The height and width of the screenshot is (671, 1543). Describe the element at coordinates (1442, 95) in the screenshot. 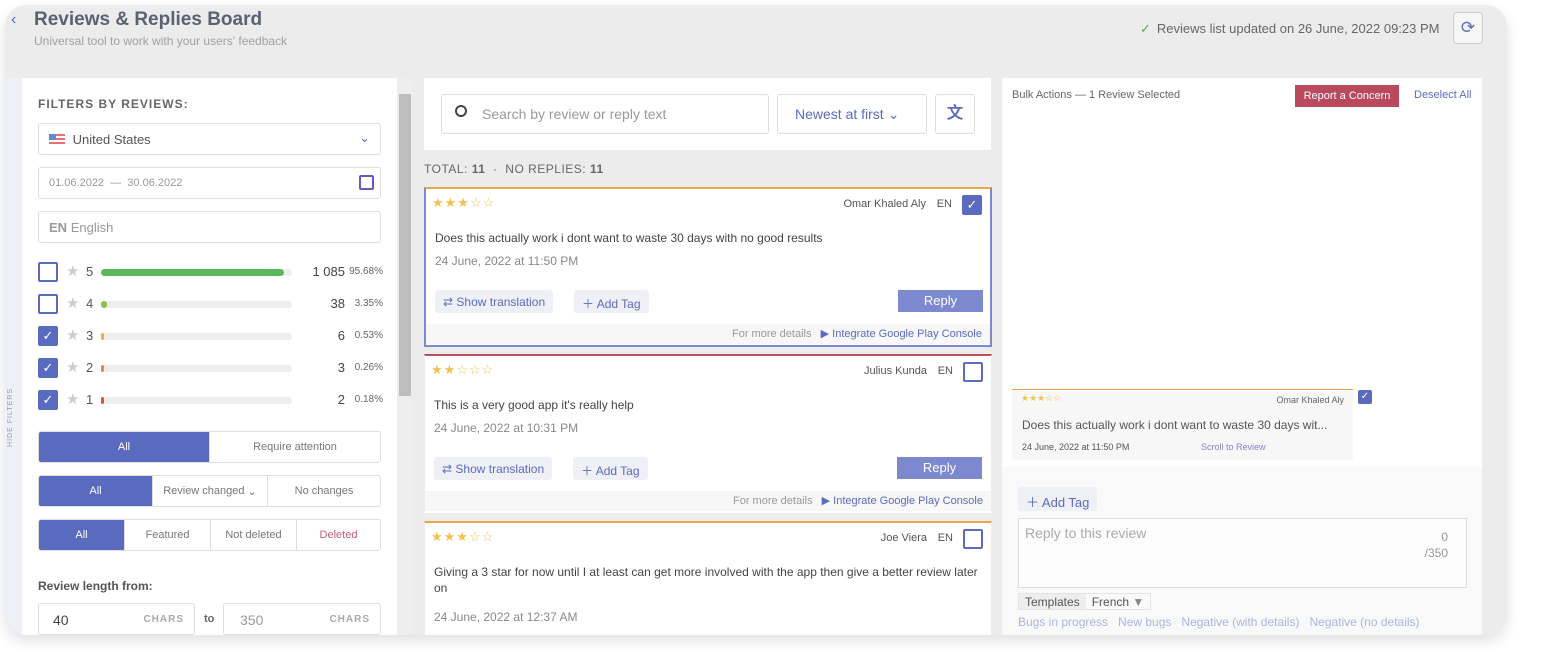

I see `deselect-all-link: Deselect All` at that location.